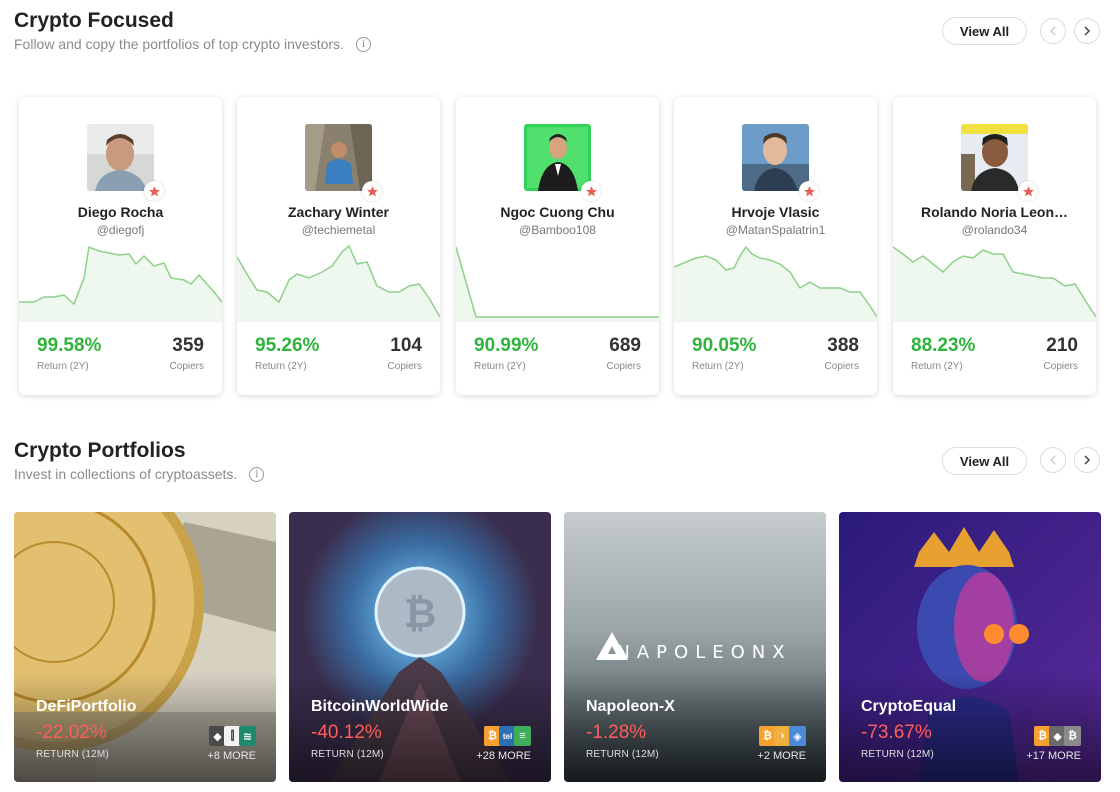 Image resolution: width=1120 pixels, height=792 pixels. What do you see at coordinates (616, 732) in the screenshot?
I see `portfolio-return: -1.28%` at bounding box center [616, 732].